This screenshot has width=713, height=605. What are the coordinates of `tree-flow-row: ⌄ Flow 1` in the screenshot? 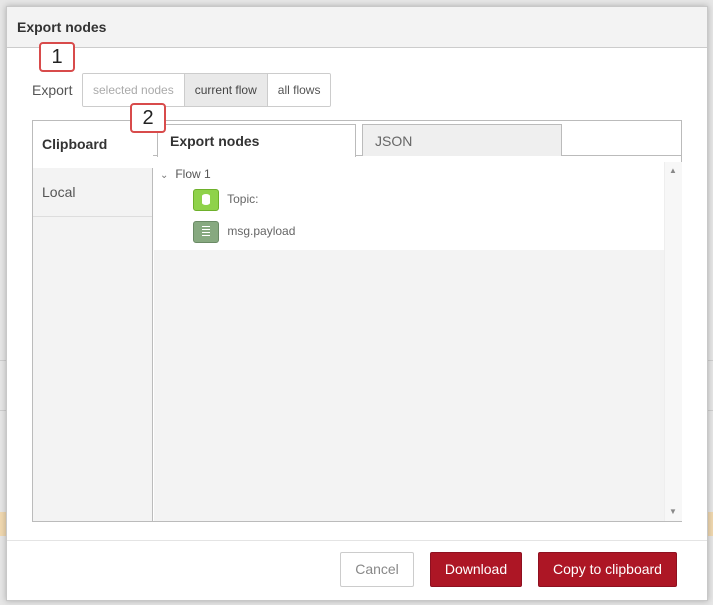 It's located at (185, 174).